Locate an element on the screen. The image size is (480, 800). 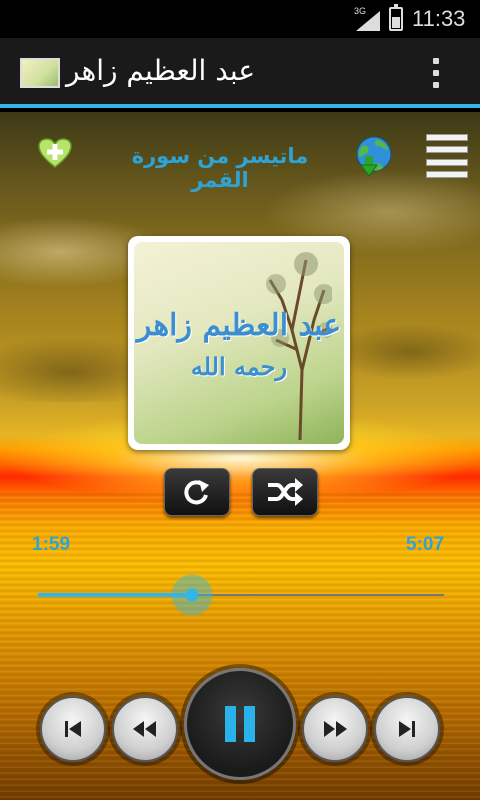
overflow-menu-icon is located at coordinates (436, 73).